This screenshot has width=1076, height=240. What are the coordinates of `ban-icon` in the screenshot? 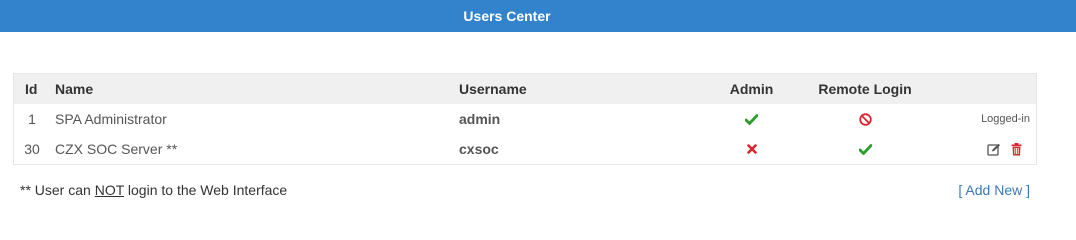 It's located at (865, 119).